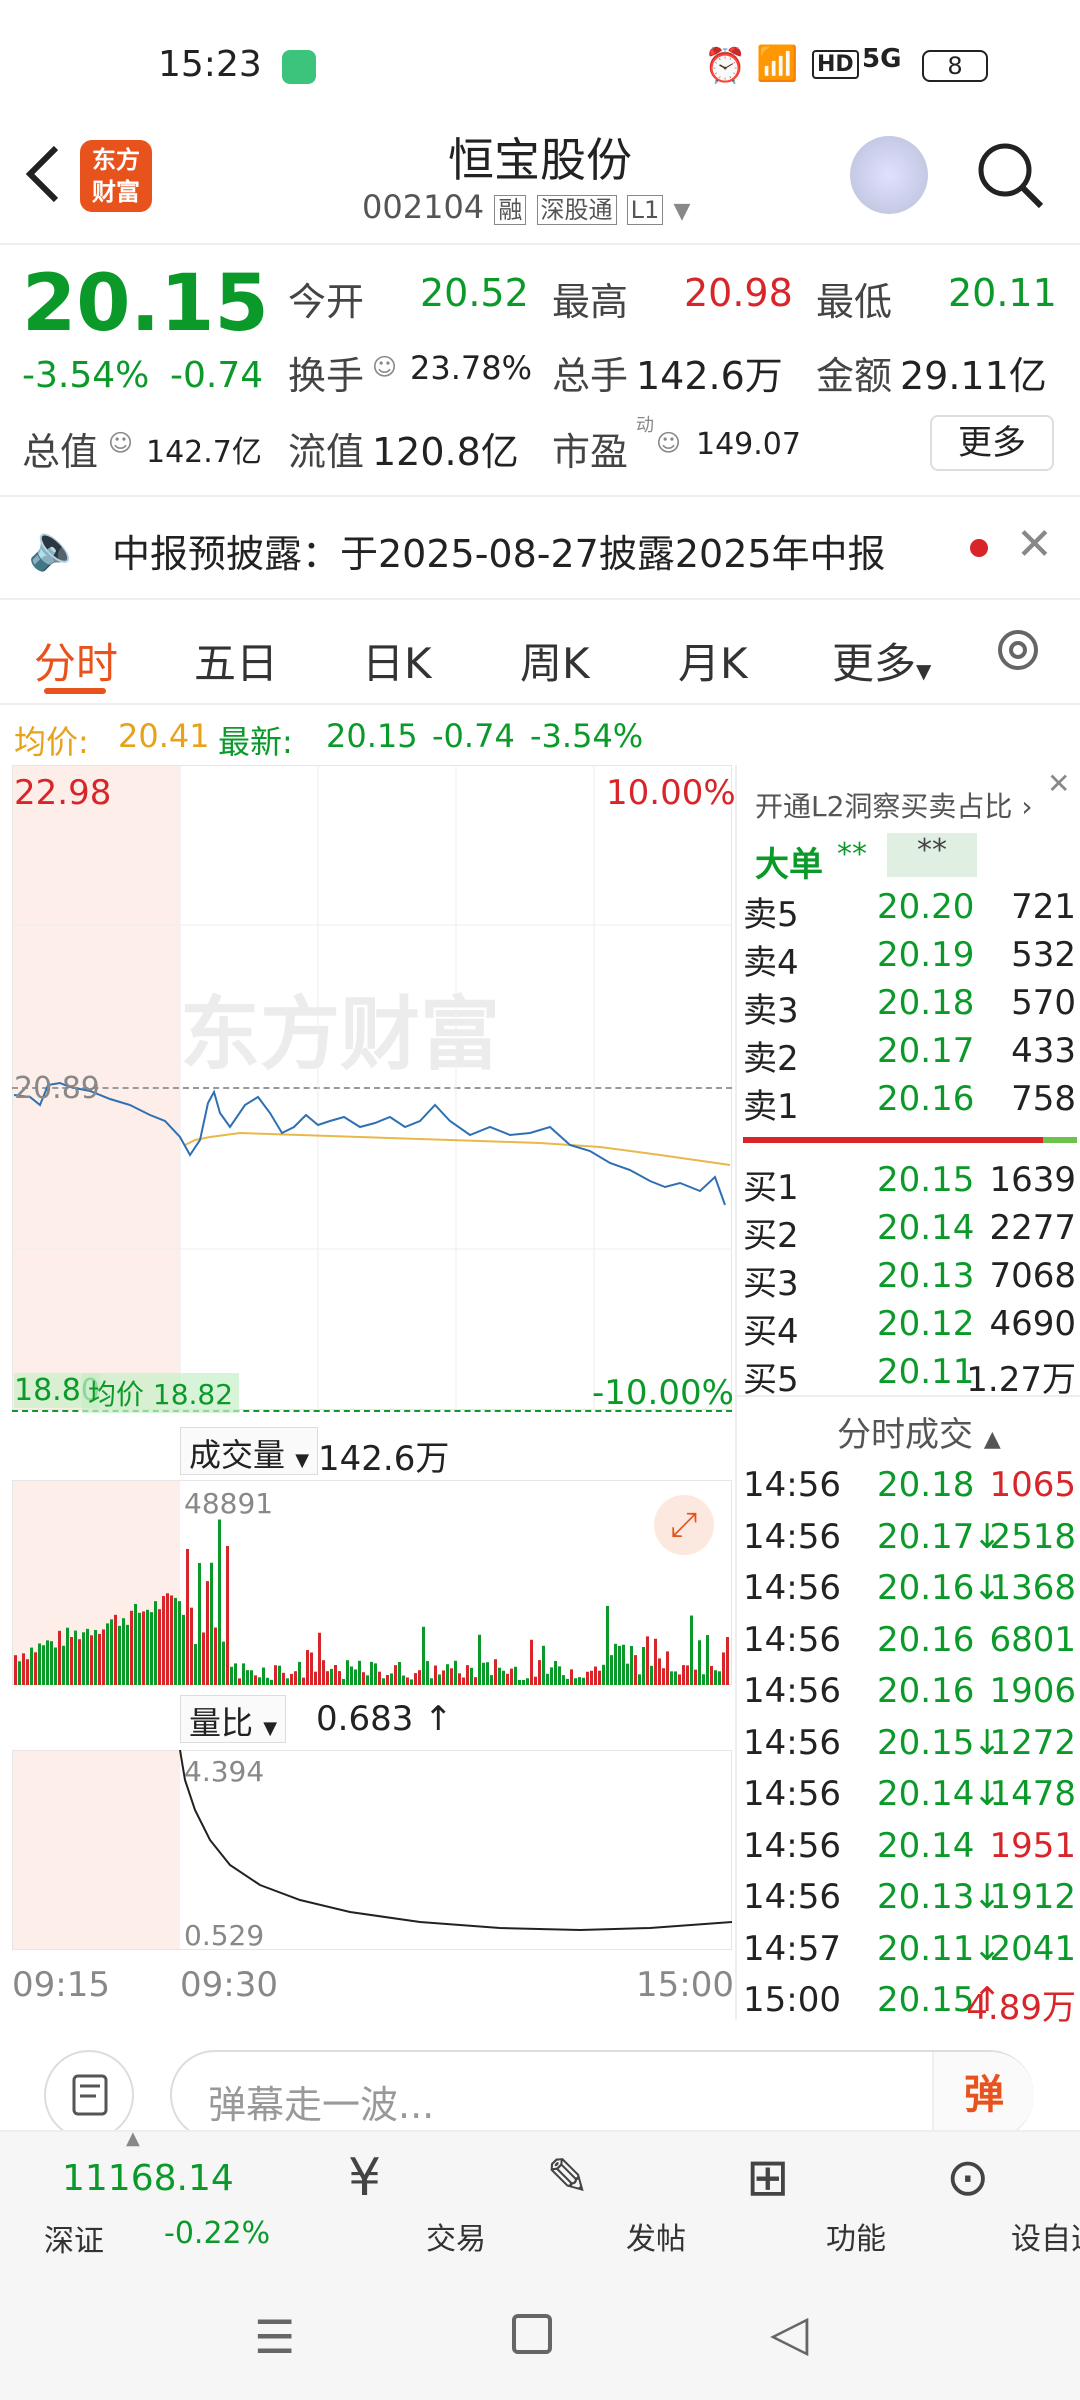 The image size is (1080, 2400). Describe the element at coordinates (42, 174) in the screenshot. I see `back-icon` at that location.